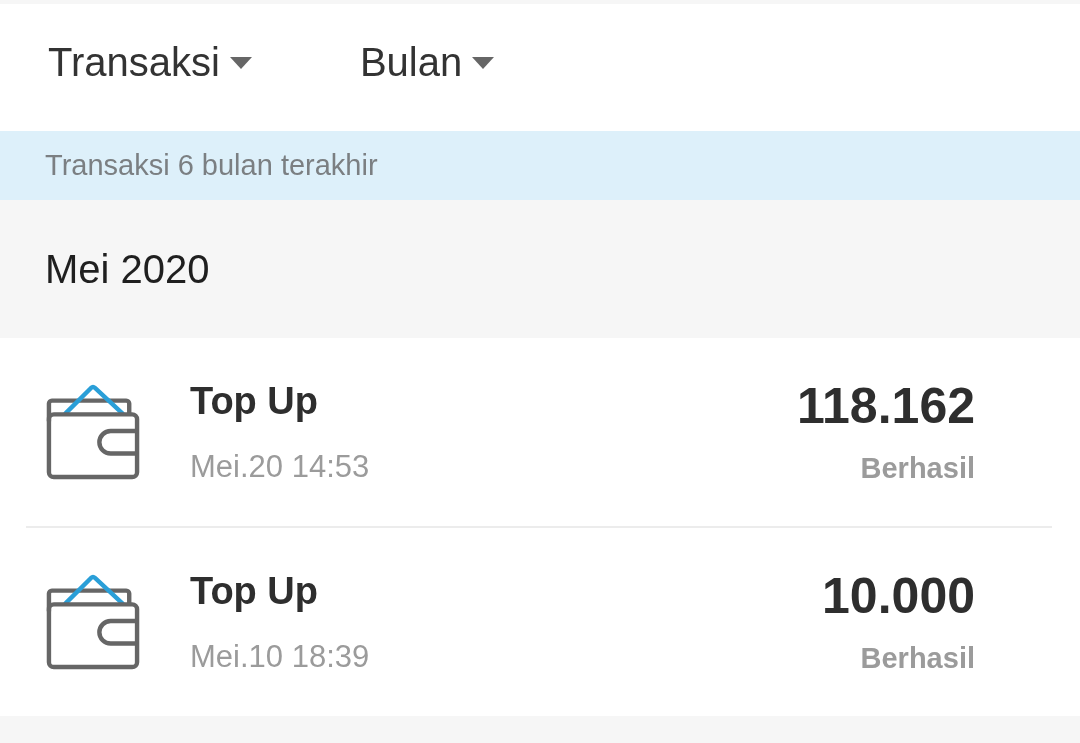 This screenshot has height=743, width=1080. I want to click on transaction-amount: 10.000, so click(898, 596).